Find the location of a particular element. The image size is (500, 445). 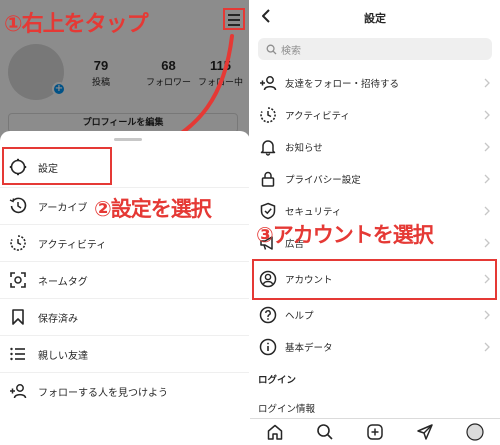

settings-item-notifications: お知らせ is located at coordinates (375, 147).